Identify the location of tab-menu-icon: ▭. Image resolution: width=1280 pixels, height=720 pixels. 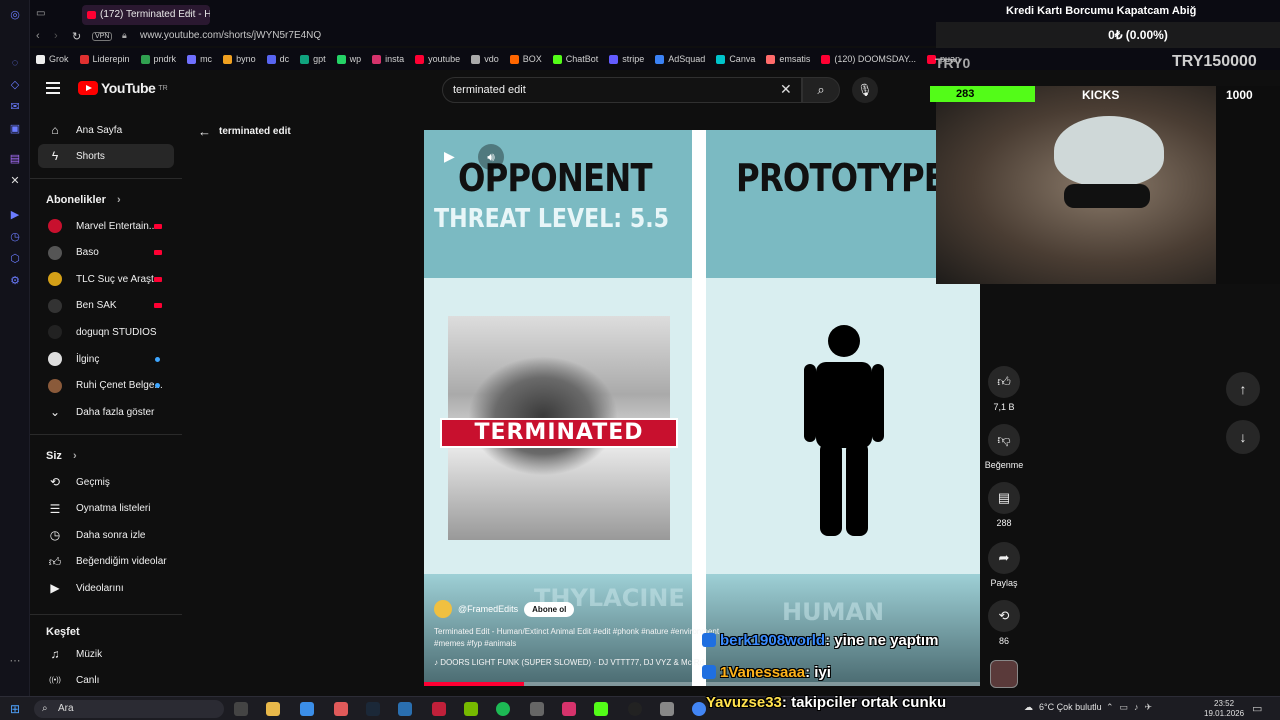
(40, 13).